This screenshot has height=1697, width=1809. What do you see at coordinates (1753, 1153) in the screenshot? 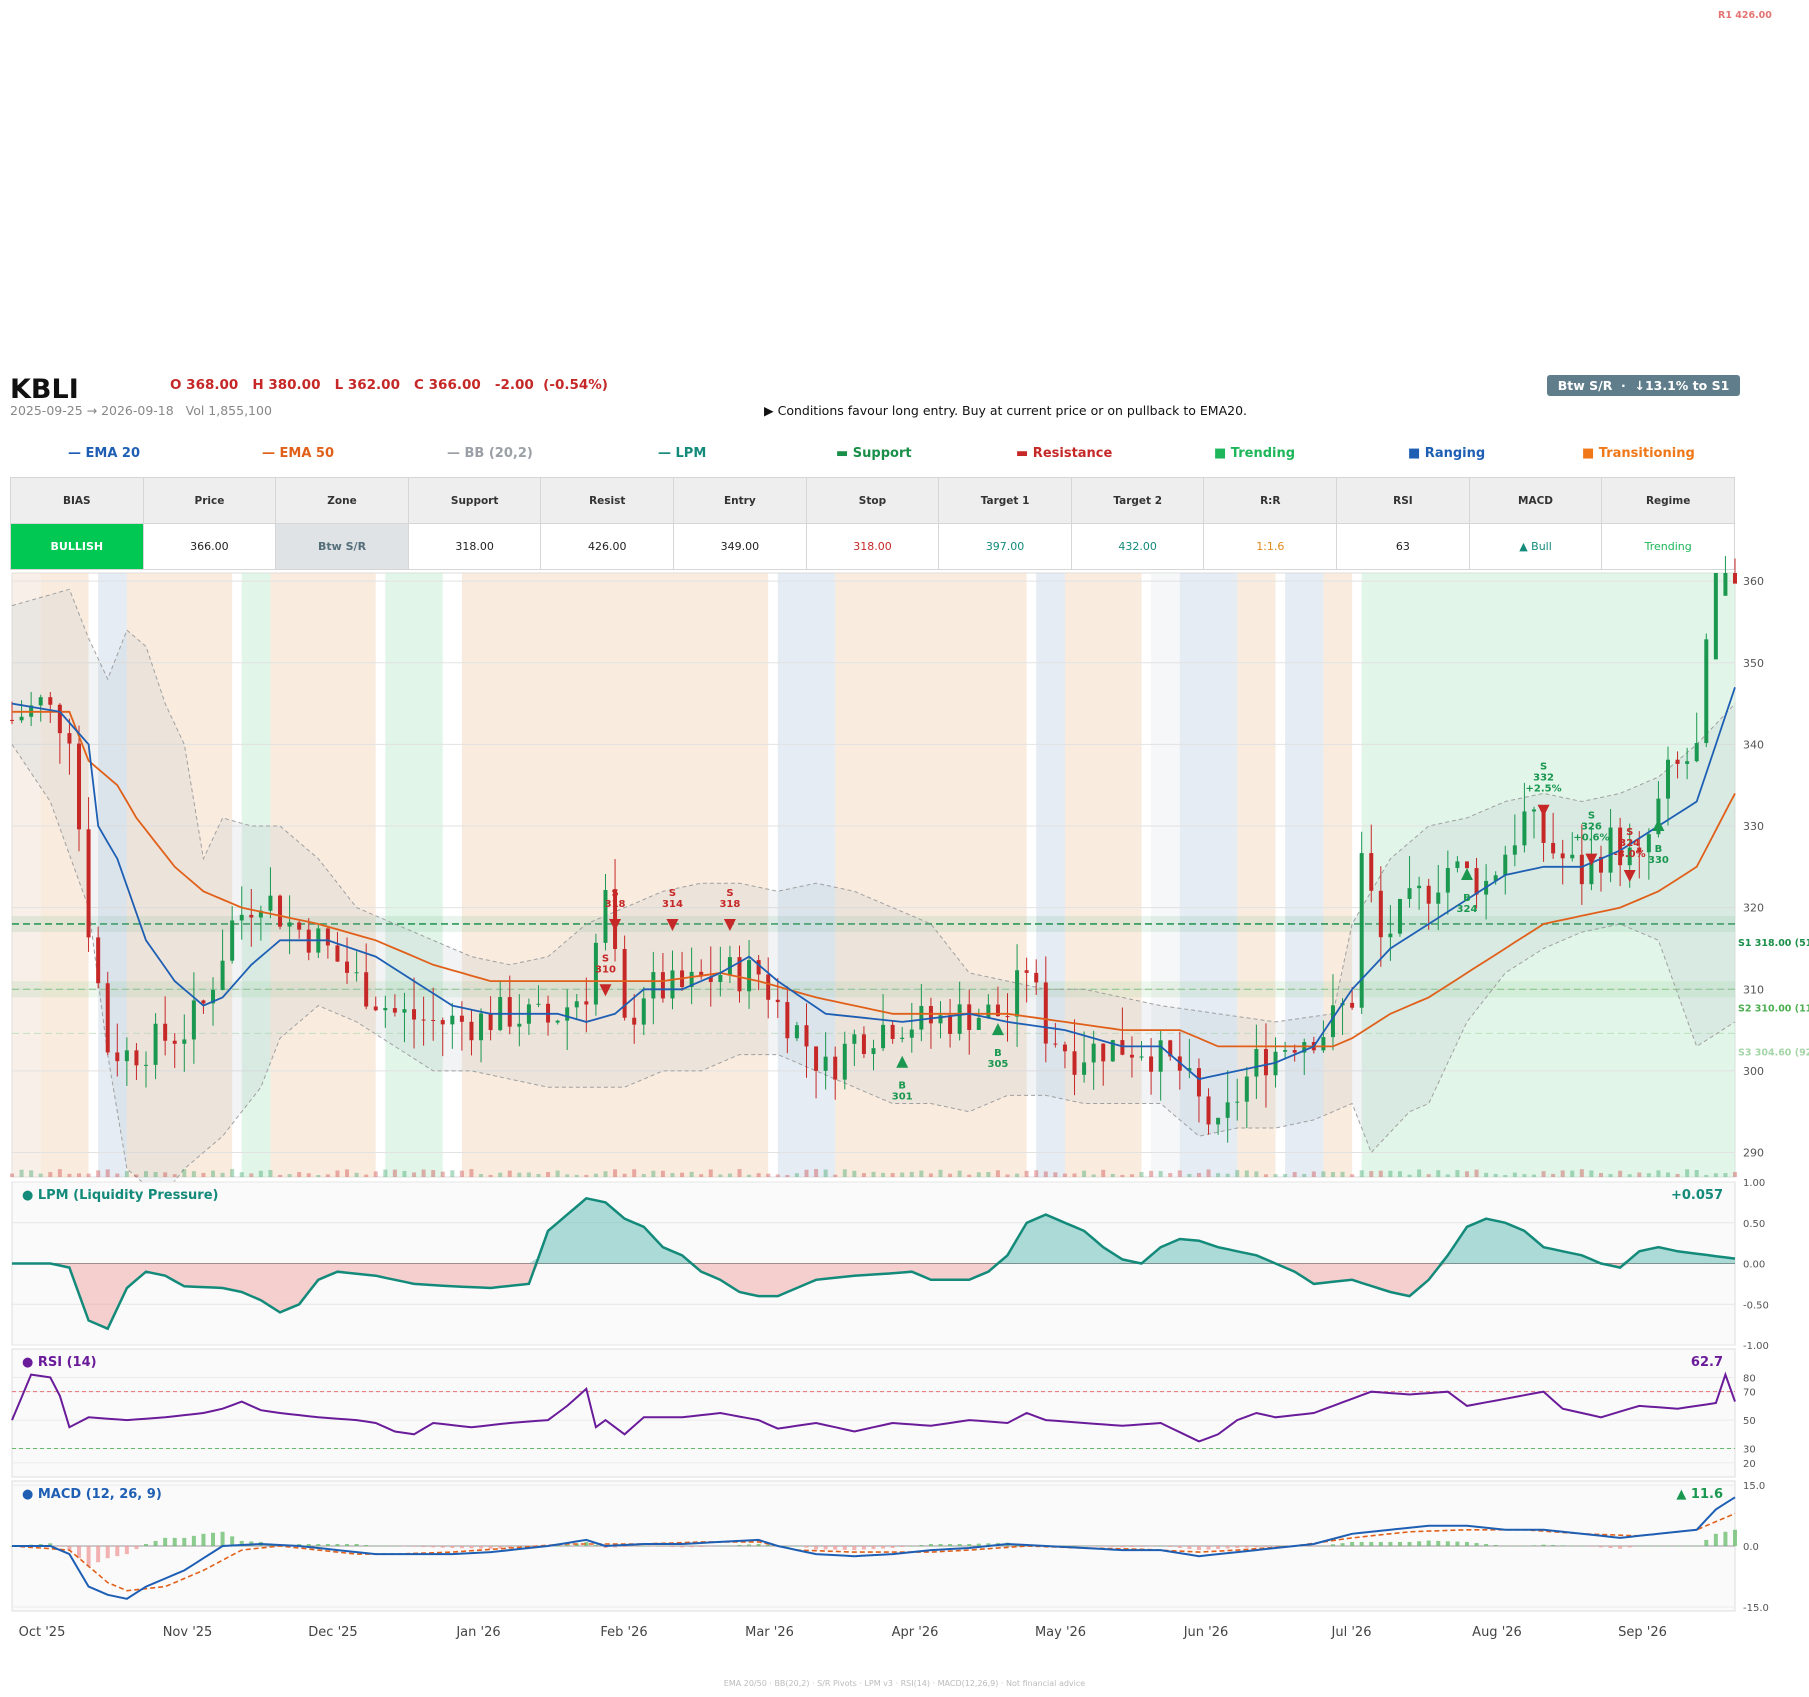
I see `price-y-tick: 290` at bounding box center [1753, 1153].